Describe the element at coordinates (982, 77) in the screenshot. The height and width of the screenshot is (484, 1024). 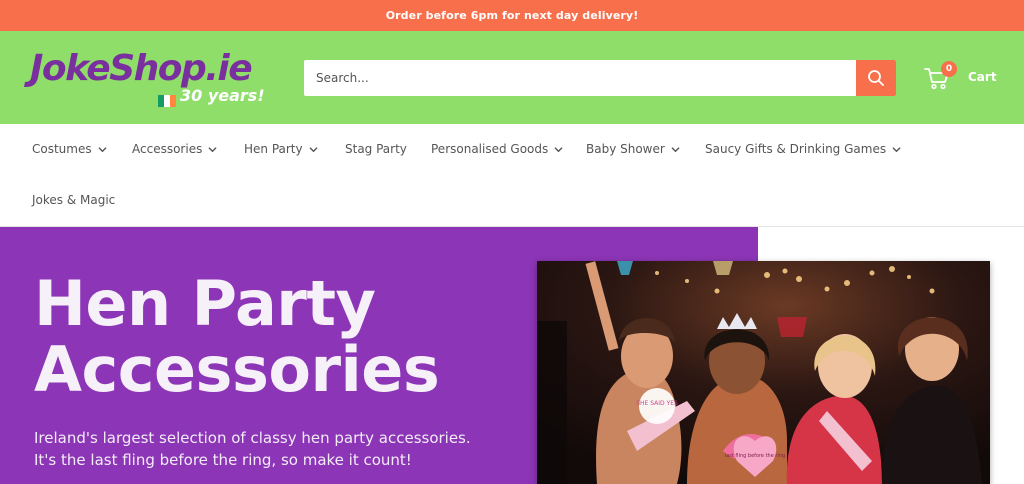
I see `cart-label: Cart` at that location.